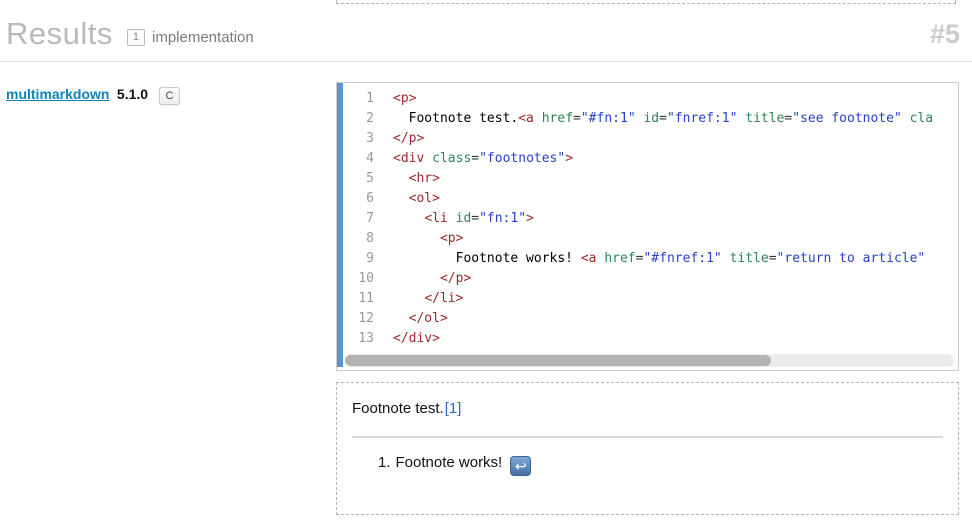  Describe the element at coordinates (370, 238) in the screenshot. I see `line-number: 8` at that location.